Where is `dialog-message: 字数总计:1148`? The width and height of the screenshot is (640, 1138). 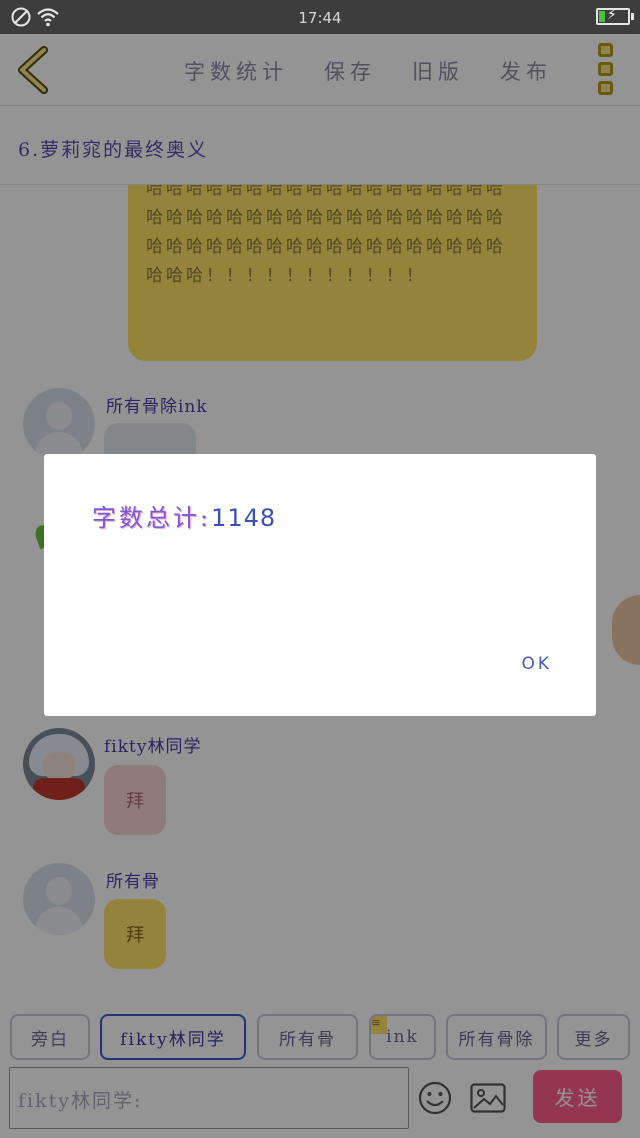
dialog-message: 字数总计:1148 is located at coordinates (184, 515).